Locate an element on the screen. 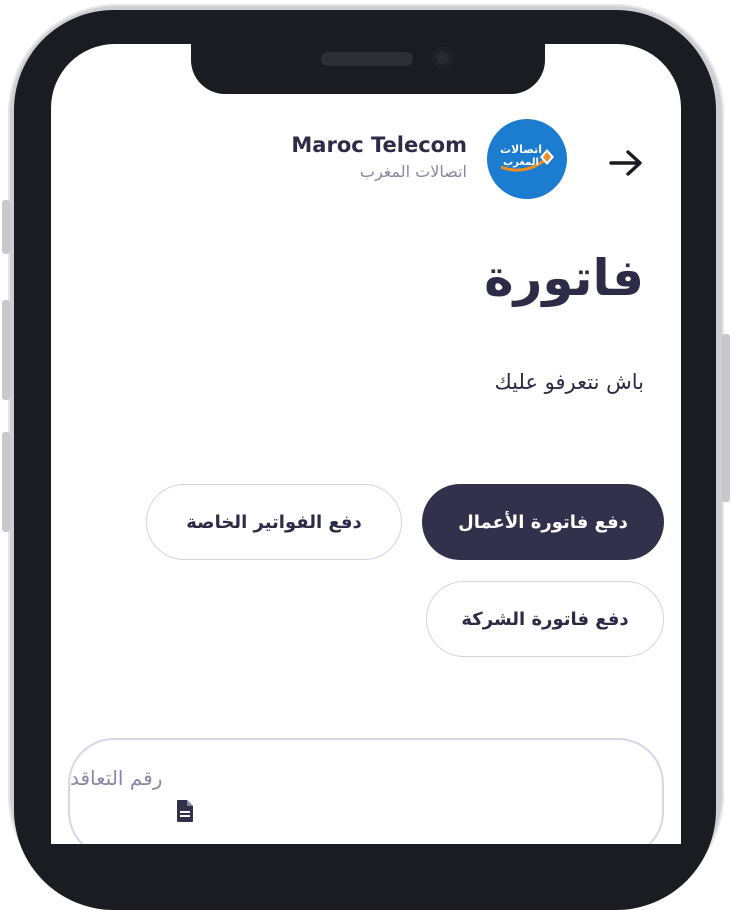 This screenshot has width=732, height=910. option-private-bills: دفع الفواتير الخاصة is located at coordinates (274, 522).